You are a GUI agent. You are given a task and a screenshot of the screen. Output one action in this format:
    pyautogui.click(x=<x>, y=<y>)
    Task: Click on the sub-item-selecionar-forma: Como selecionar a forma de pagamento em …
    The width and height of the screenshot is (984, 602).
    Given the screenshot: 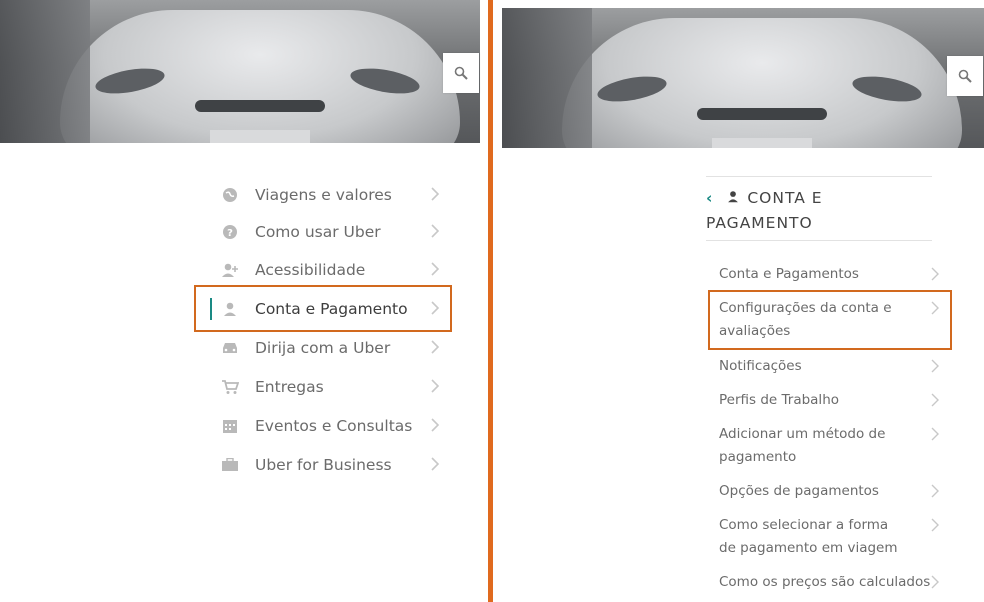 What is the action you would take?
    pyautogui.click(x=829, y=537)
    